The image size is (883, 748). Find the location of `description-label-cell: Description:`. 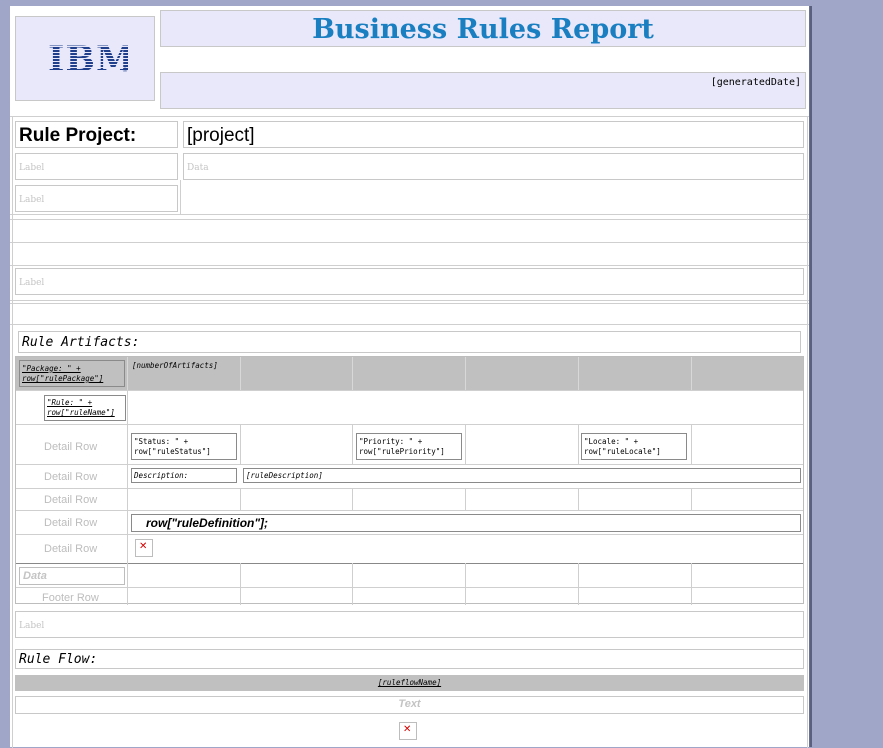

description-label-cell: Description: is located at coordinates (184, 475).